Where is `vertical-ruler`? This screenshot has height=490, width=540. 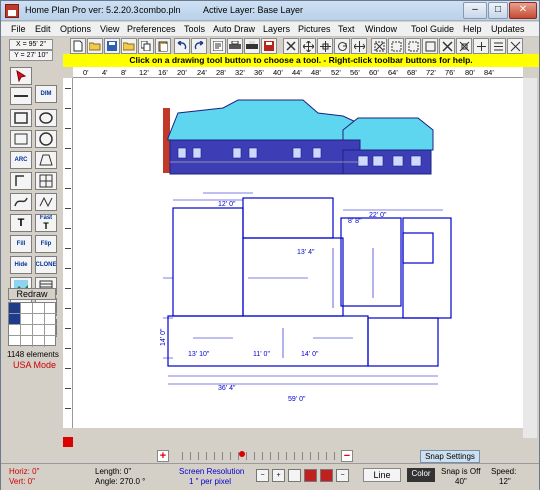
vertical-ruler is located at coordinates (68, 253).